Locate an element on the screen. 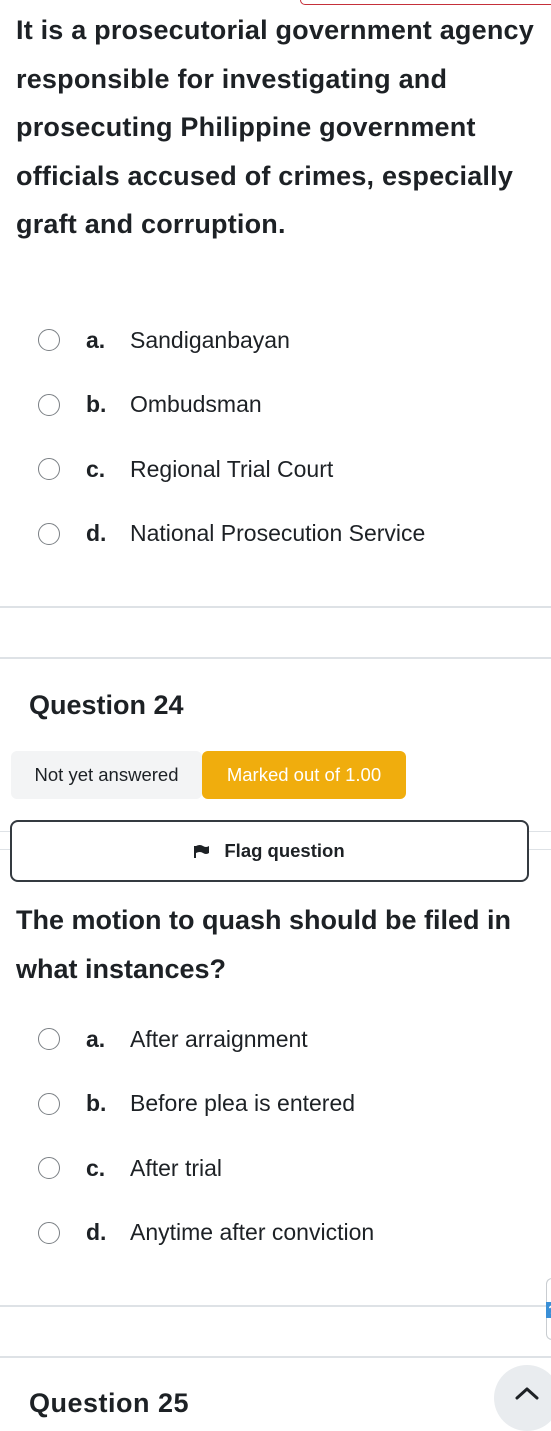 This screenshot has height=1431, width=551. answer-label: Sandiganbayan is located at coordinates (210, 339).